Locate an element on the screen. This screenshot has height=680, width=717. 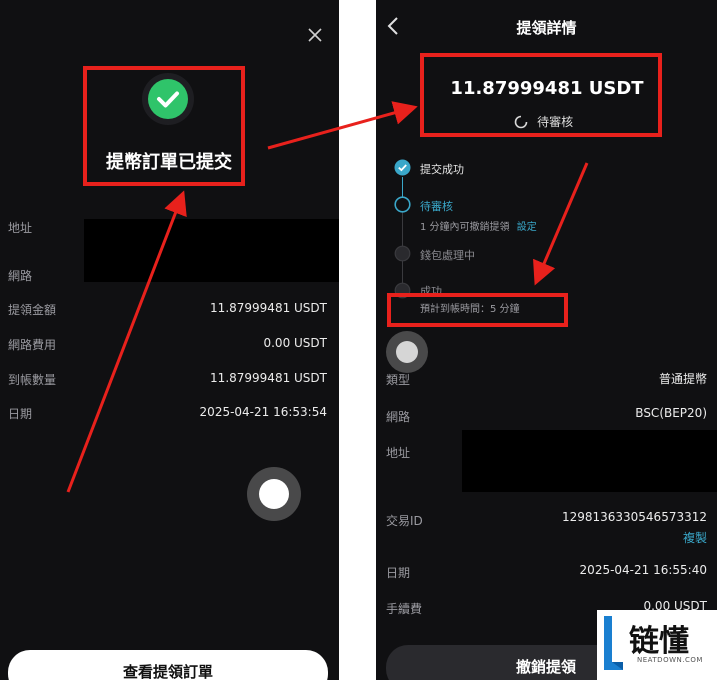
annotation-box-success is located at coordinates (164, 126).